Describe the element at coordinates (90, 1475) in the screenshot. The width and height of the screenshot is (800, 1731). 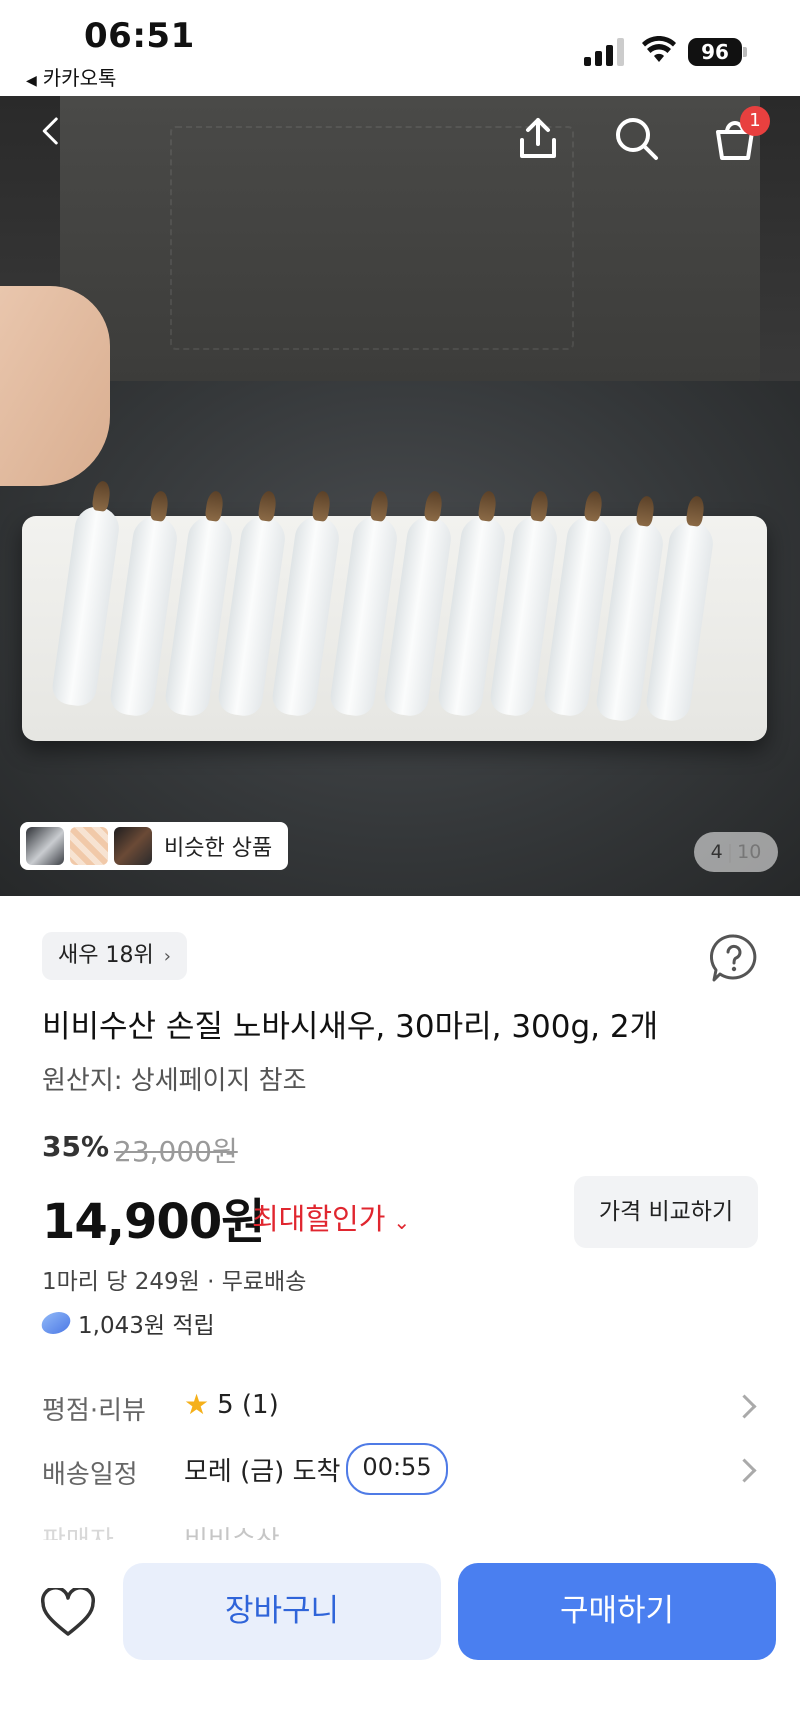
I see `delivery-row-label: 배송일정` at that location.